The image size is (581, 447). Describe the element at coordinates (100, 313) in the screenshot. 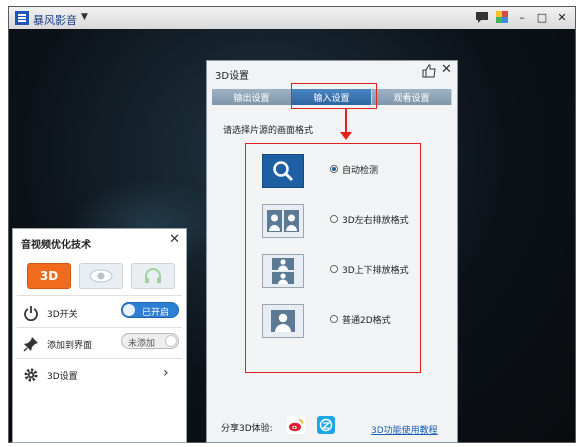

I see `toggle-3d-row: 3D开关 已开启` at that location.